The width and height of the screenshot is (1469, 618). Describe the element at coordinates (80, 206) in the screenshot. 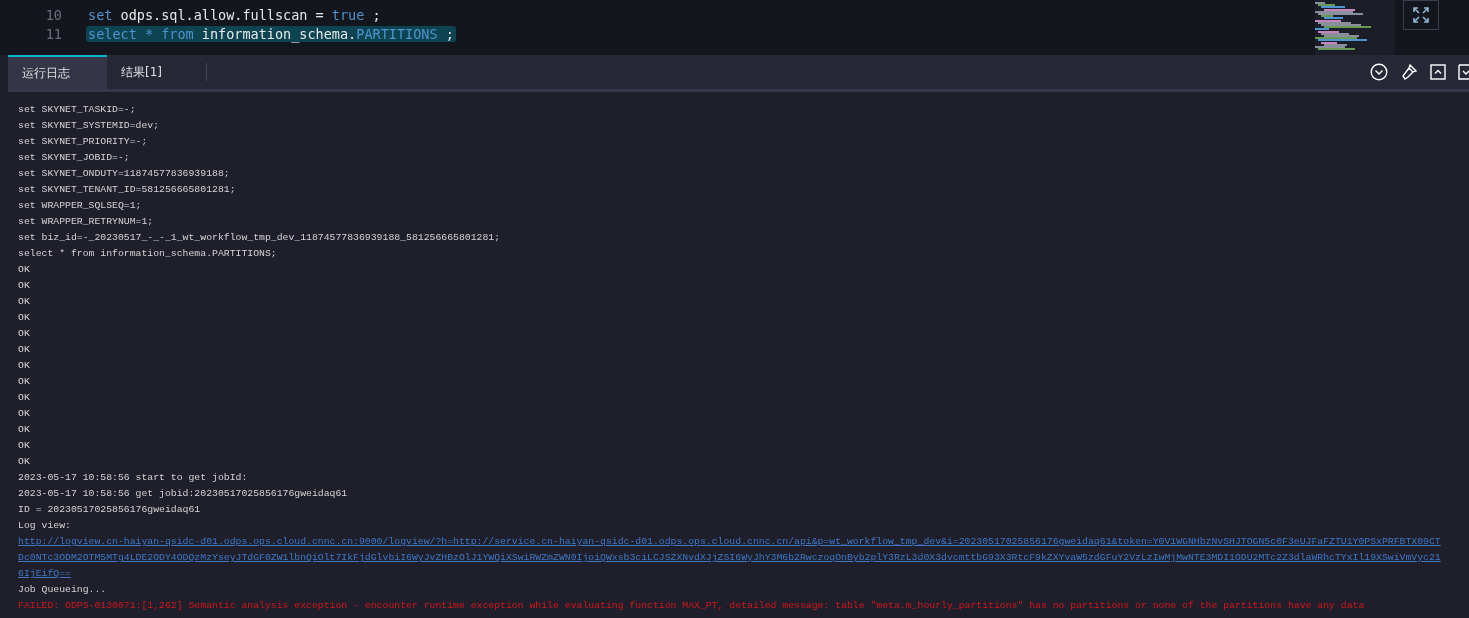

I see `log-line: set WRAPPER_SQLSEQ=1;` at that location.